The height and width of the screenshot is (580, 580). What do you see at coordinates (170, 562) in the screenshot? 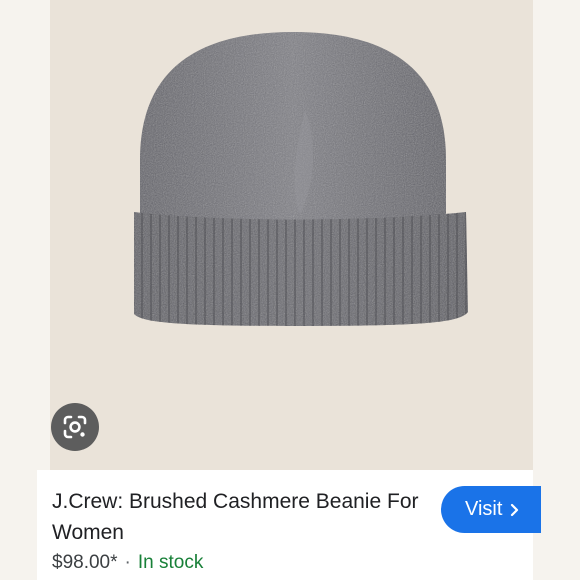
I see `availability-status: In stock` at bounding box center [170, 562].